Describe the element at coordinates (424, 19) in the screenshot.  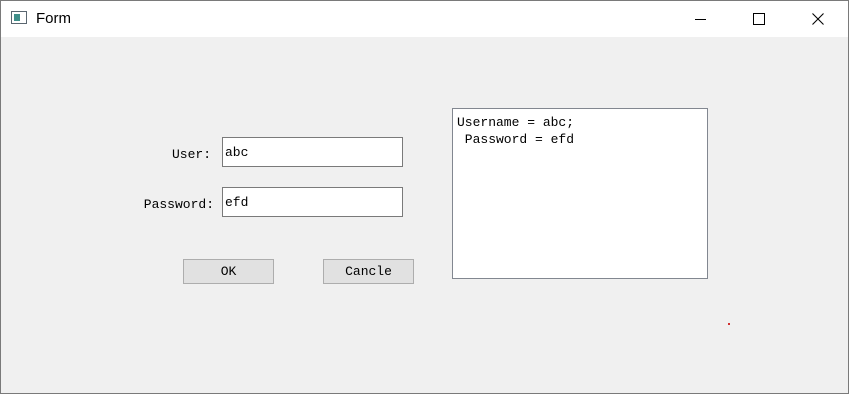
I see `title-bar: Form` at that location.